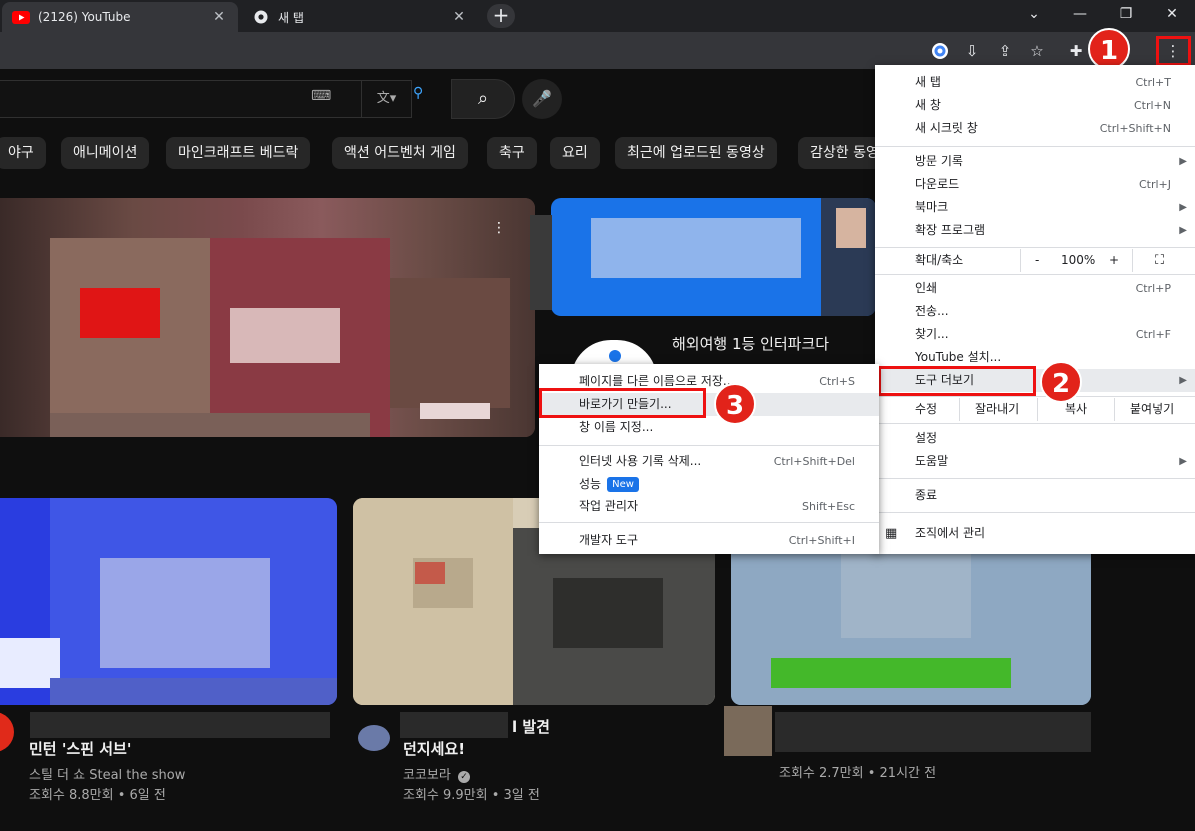 The height and width of the screenshot is (831, 1195). I want to click on featured-video-thumbnail: ⋮, so click(267, 317).